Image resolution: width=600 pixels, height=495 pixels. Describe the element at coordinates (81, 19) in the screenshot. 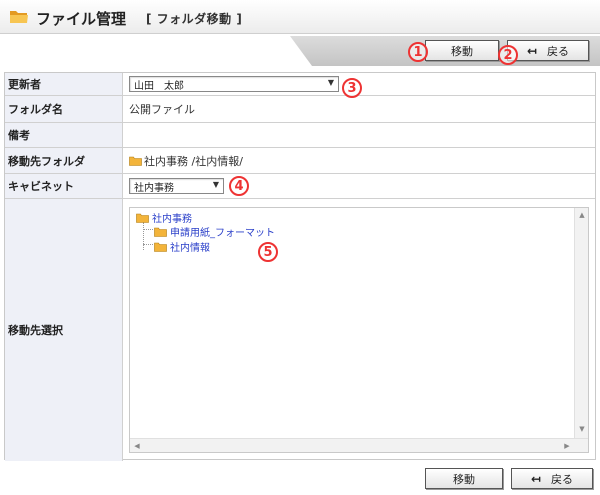

I see `page-title: ファイル管理` at that location.